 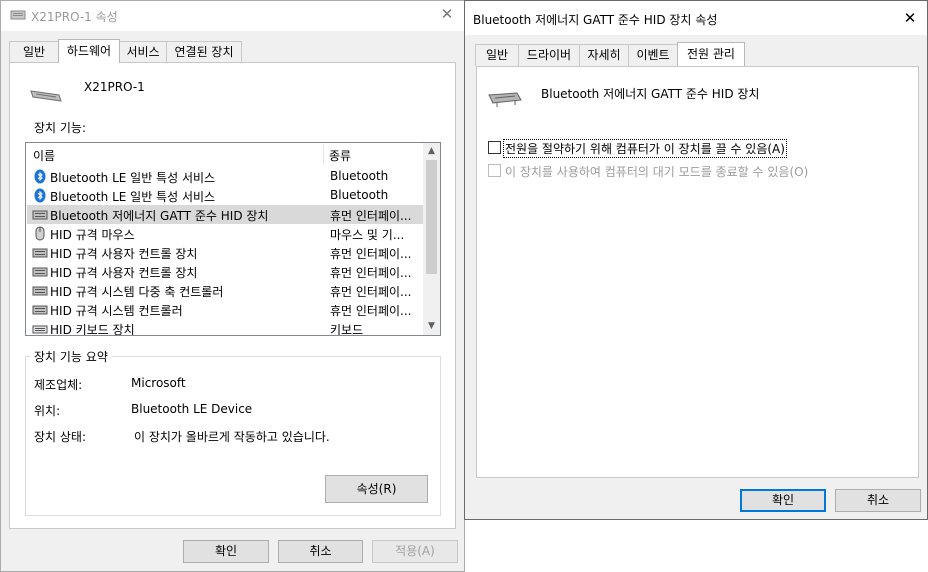 What do you see at coordinates (494, 147) in the screenshot?
I see `power-off-checkbox` at bounding box center [494, 147].